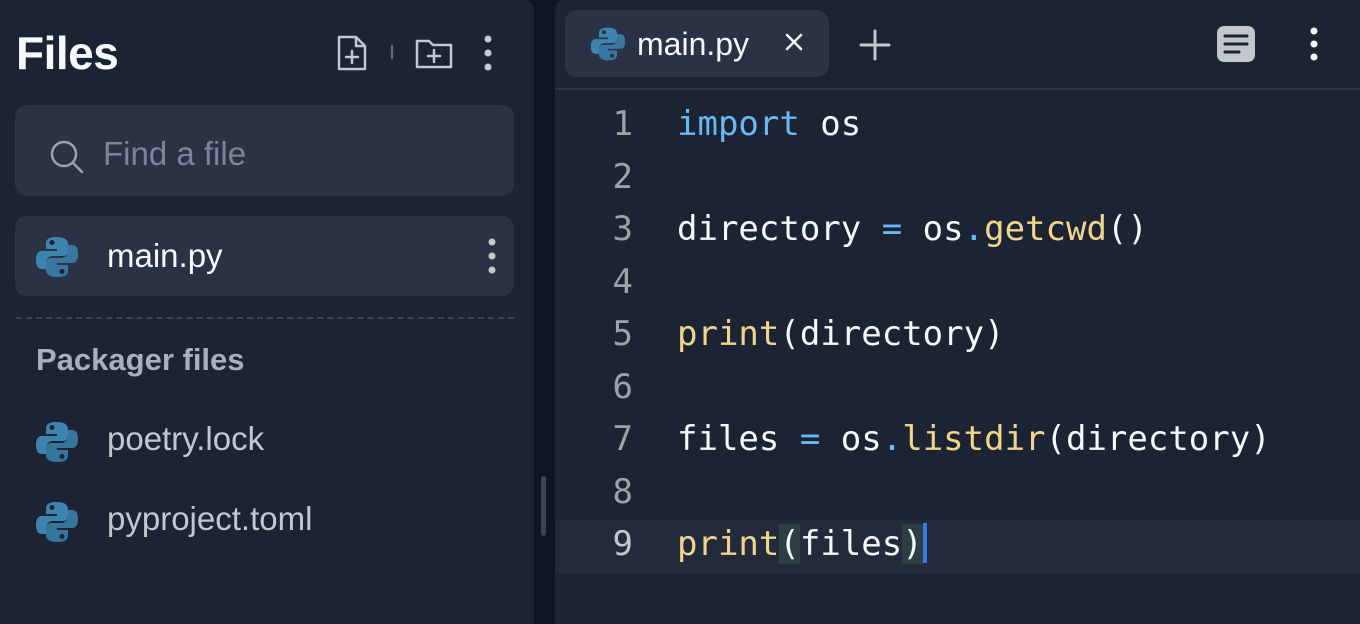 The width and height of the screenshot is (1360, 624). I want to click on code-text: print(directory), so click(841, 334).